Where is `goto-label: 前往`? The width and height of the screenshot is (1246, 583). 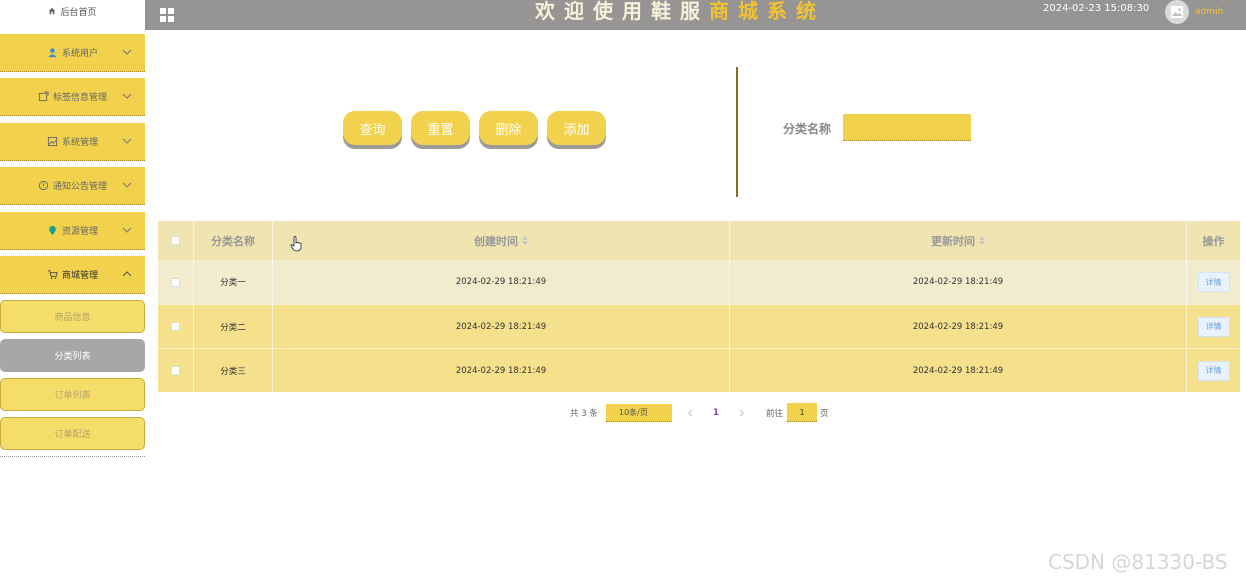
goto-label: 前往 is located at coordinates (775, 414).